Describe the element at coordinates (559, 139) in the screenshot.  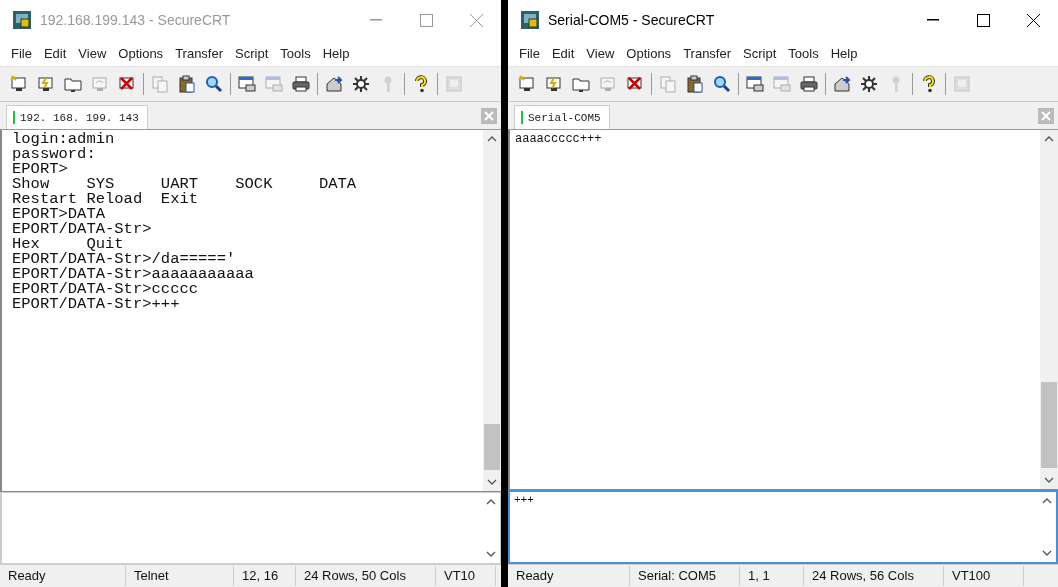
I see `terminal-line: aaaaccccc+++` at that location.